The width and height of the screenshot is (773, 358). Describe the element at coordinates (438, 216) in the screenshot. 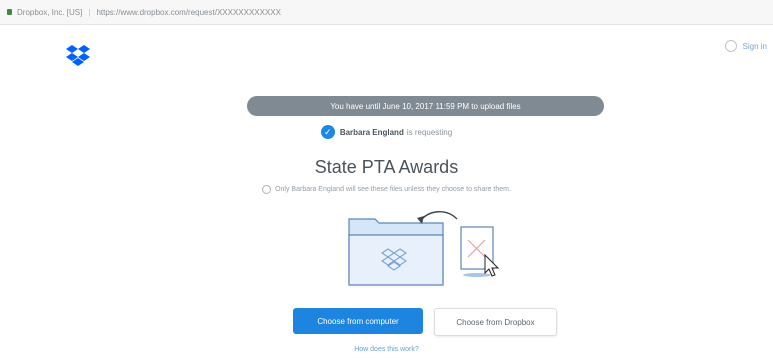

I see `arrow-curve` at that location.